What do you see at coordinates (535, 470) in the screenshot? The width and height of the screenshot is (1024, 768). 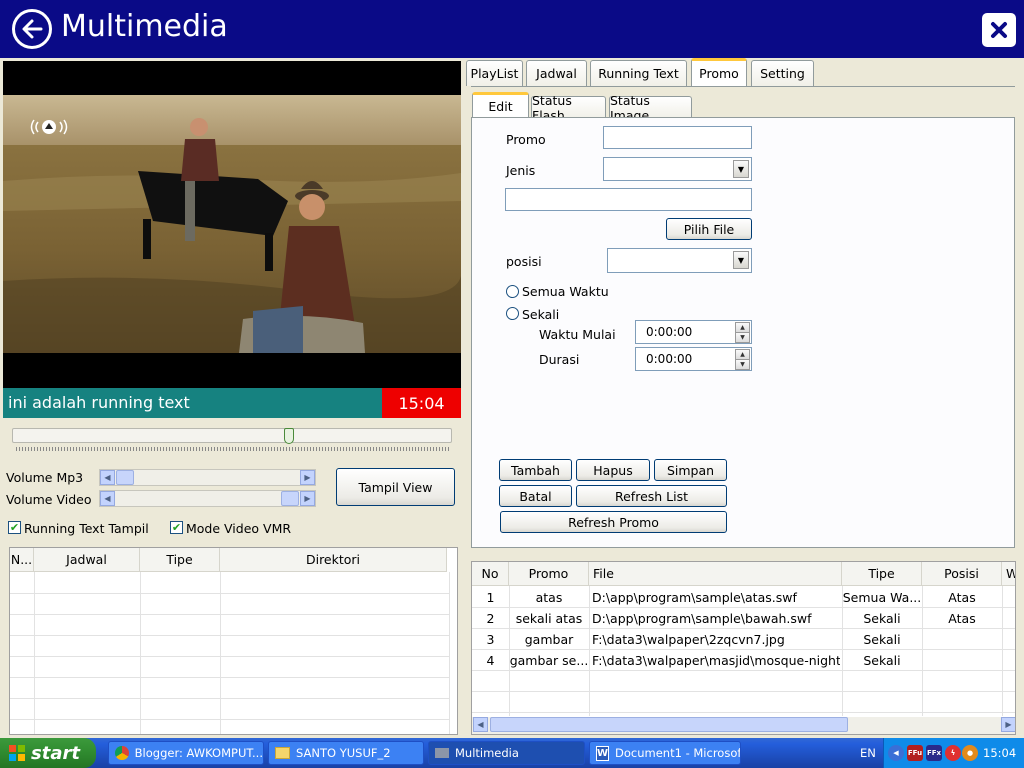 I see `tambah-button: Tambah` at bounding box center [535, 470].